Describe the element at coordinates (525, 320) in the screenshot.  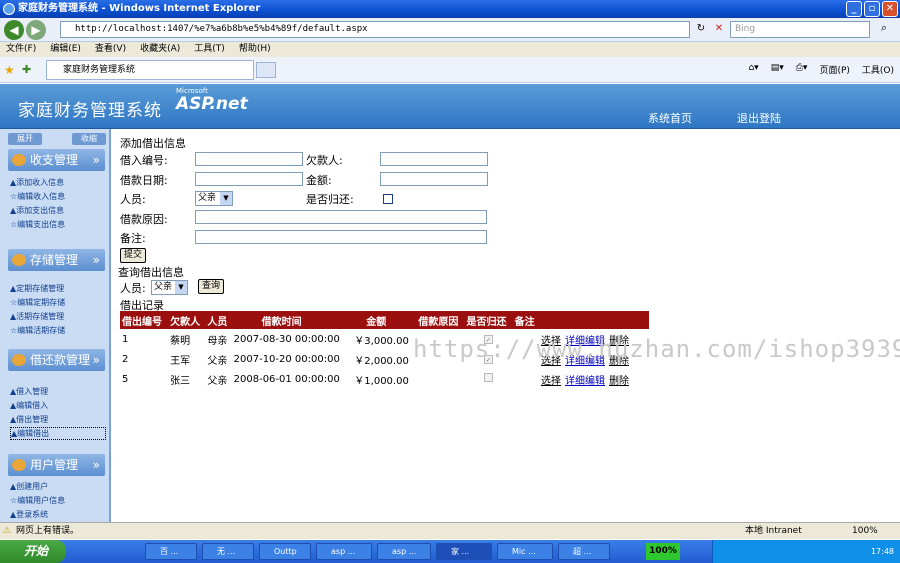
I see `col-remark: 备注` at that location.